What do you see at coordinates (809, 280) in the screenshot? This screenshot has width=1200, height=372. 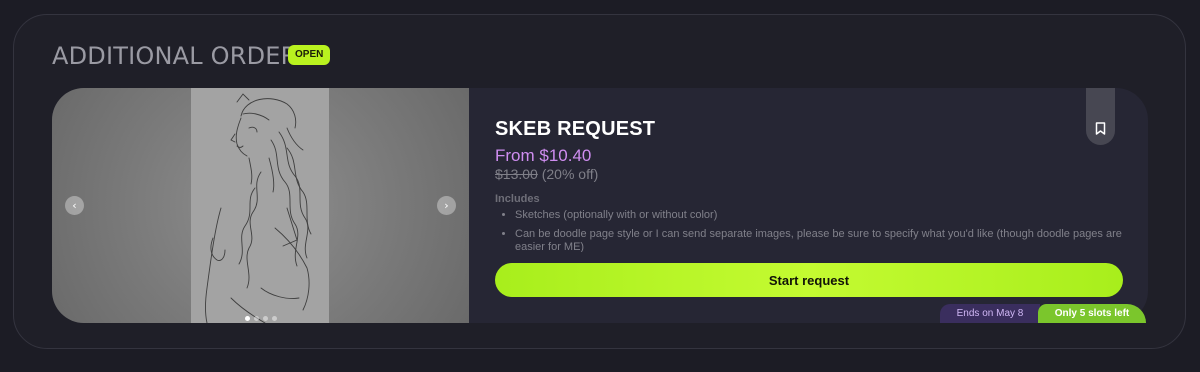 I see `start-request-button: Start request` at bounding box center [809, 280].